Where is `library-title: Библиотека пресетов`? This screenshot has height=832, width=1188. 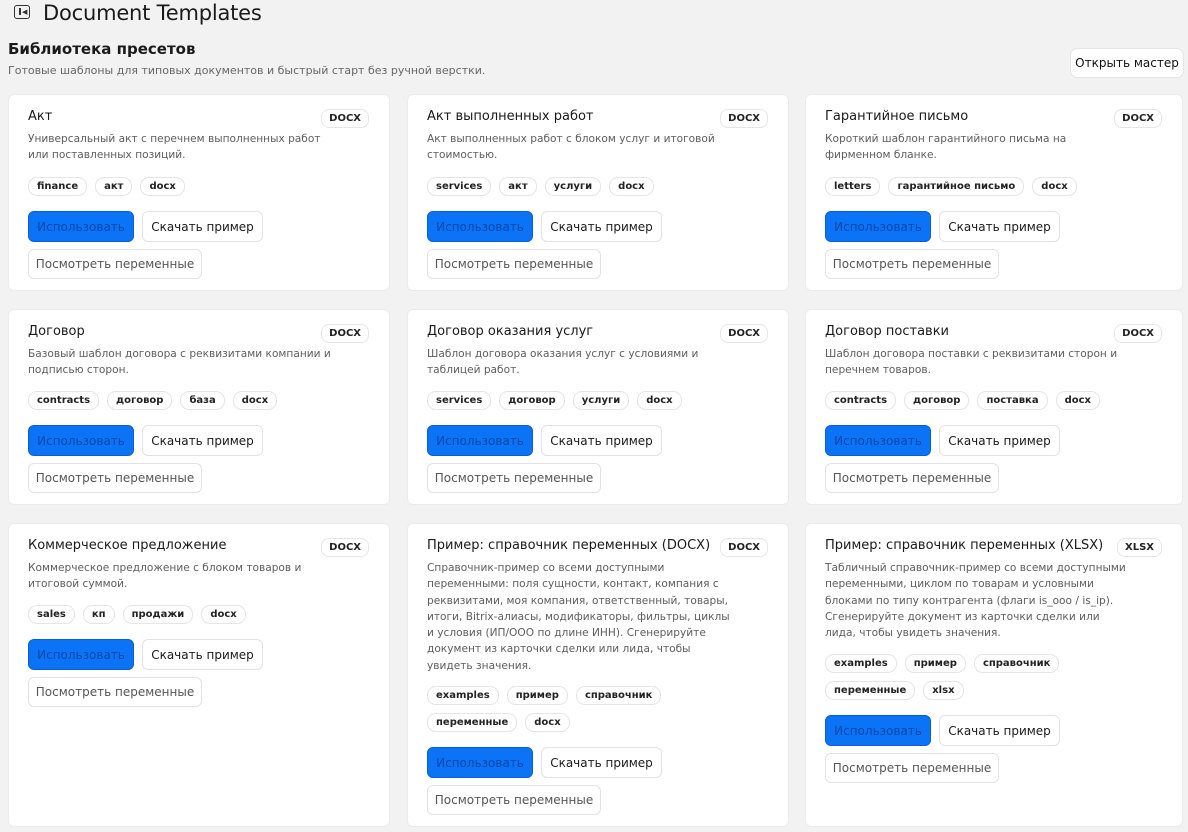
library-title: Библиотека пресетов is located at coordinates (102, 49).